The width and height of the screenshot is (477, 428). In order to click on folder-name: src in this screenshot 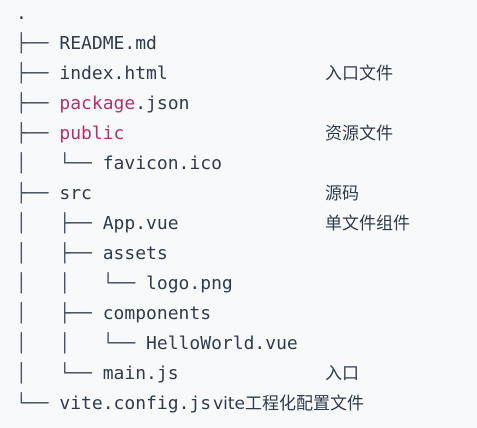, I will do `click(75, 193)`.